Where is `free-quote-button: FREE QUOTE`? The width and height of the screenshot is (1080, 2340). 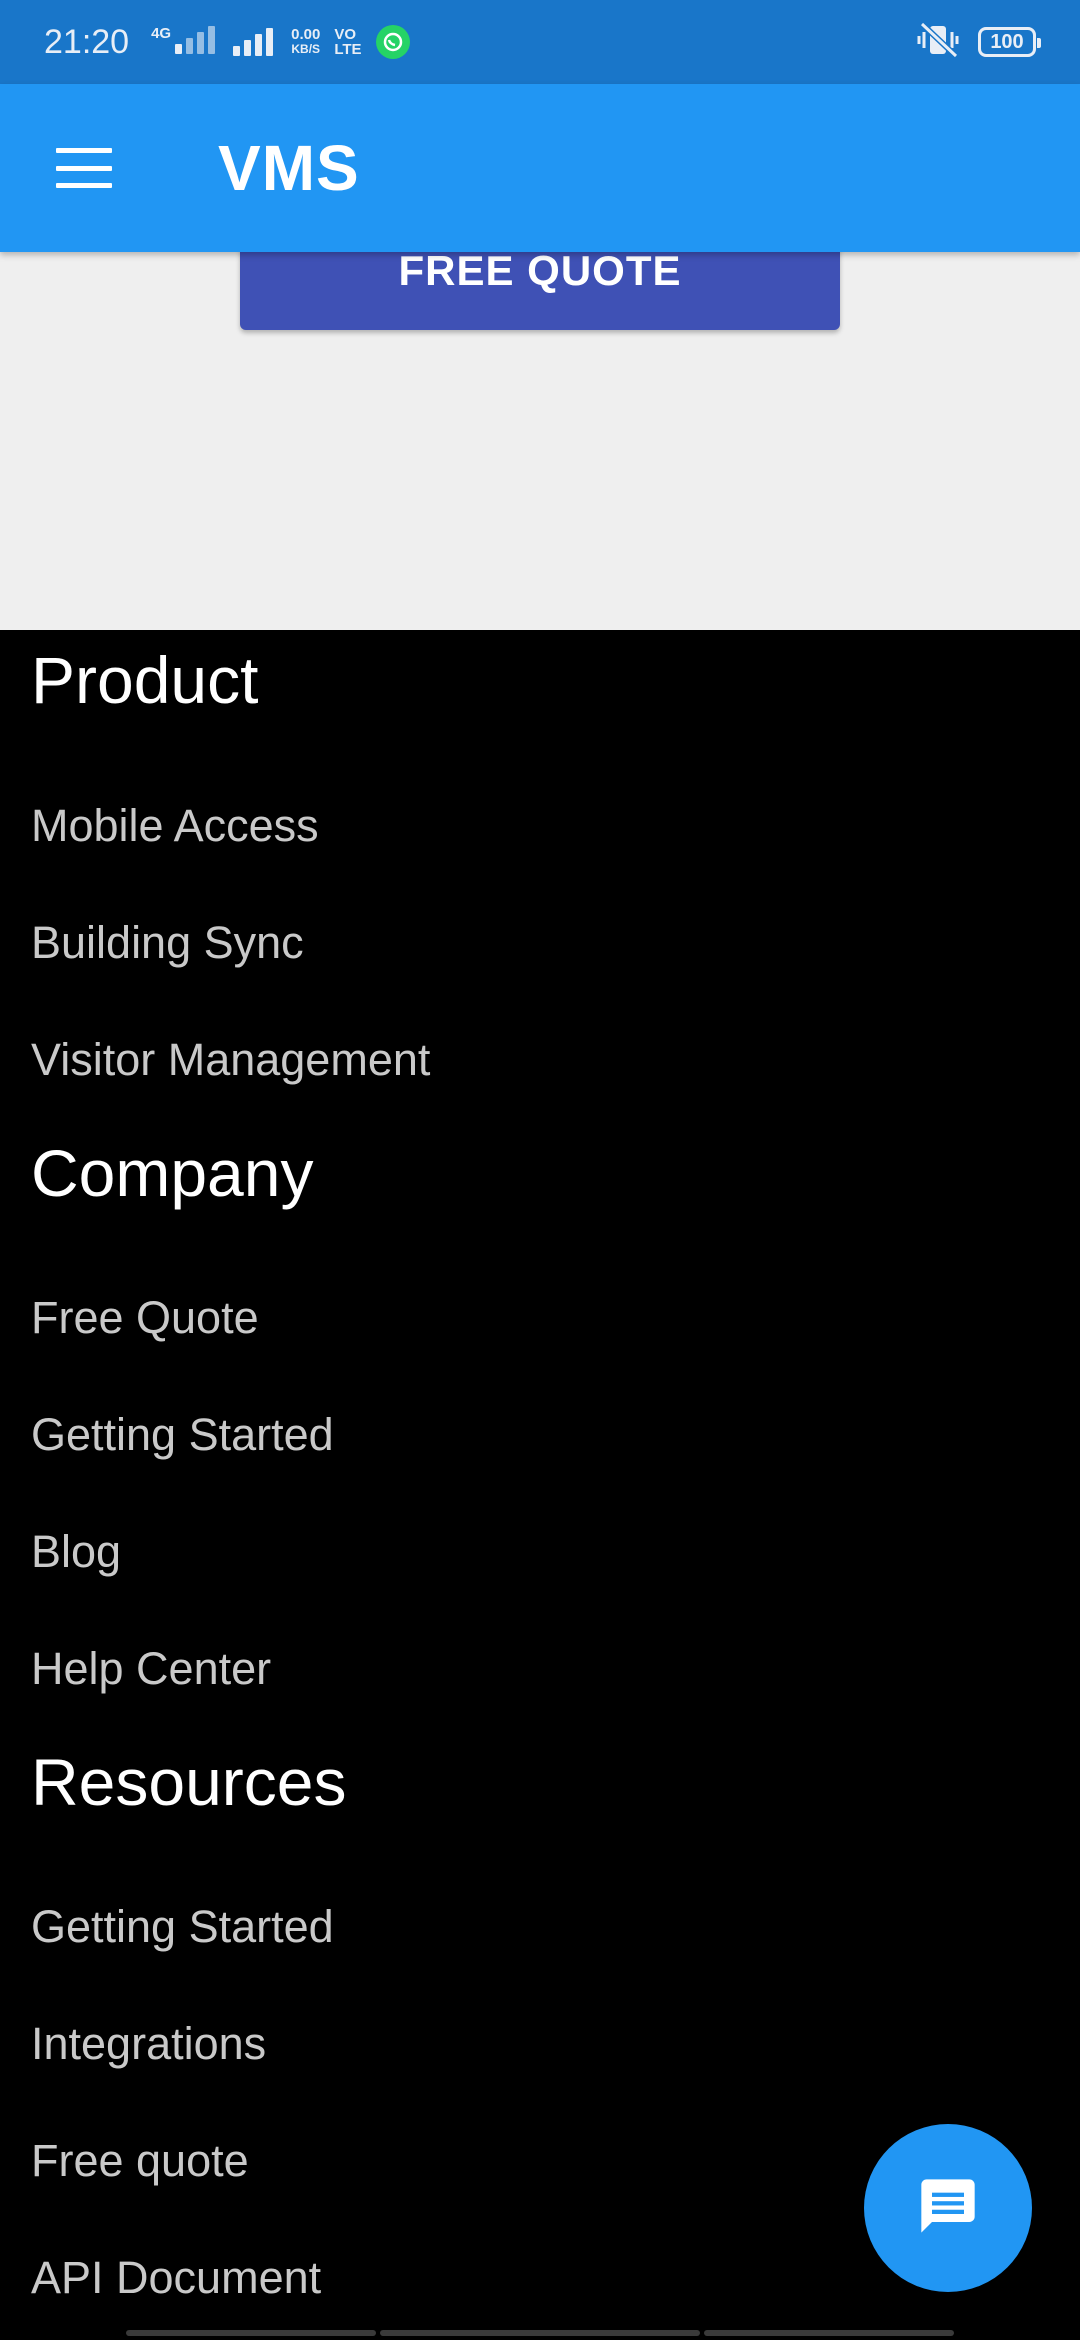
free-quote-button: FREE QUOTE is located at coordinates (540, 291).